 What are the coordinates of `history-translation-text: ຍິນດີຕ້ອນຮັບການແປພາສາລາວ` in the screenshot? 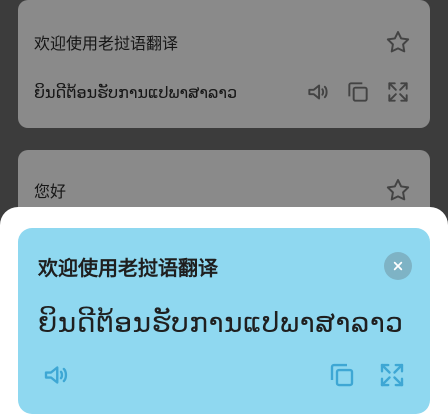 It's located at (136, 92).